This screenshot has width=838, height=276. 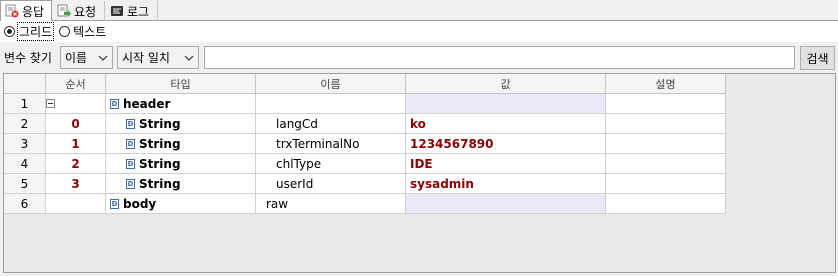 I want to click on order-cell: 2, so click(x=76, y=164).